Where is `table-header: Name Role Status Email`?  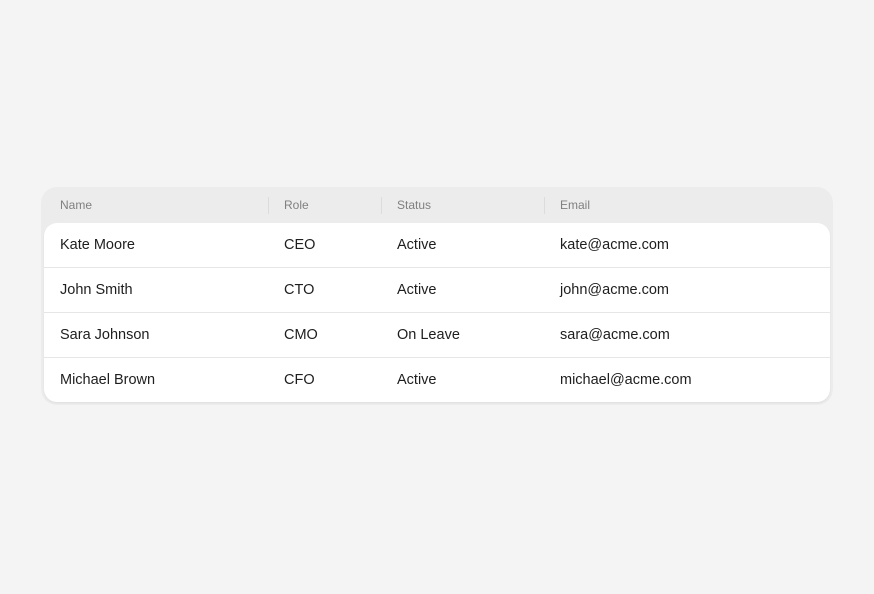
table-header: Name Role Status Email is located at coordinates (437, 205).